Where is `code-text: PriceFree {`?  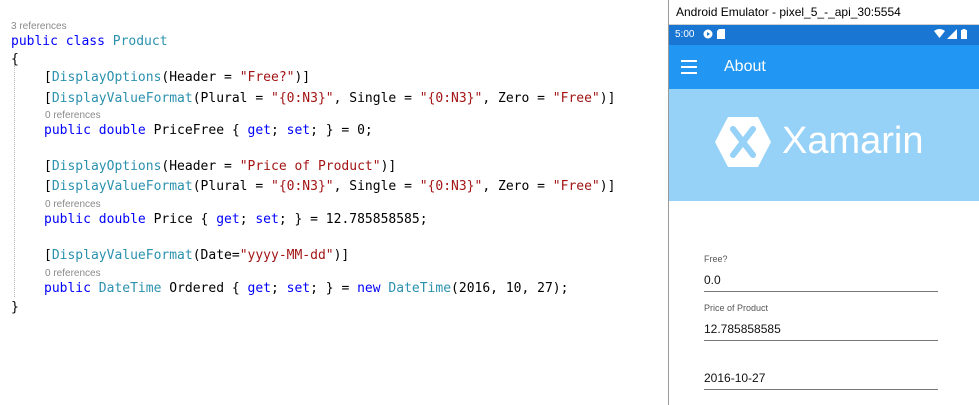
code-text: PriceFree { is located at coordinates (200, 130).